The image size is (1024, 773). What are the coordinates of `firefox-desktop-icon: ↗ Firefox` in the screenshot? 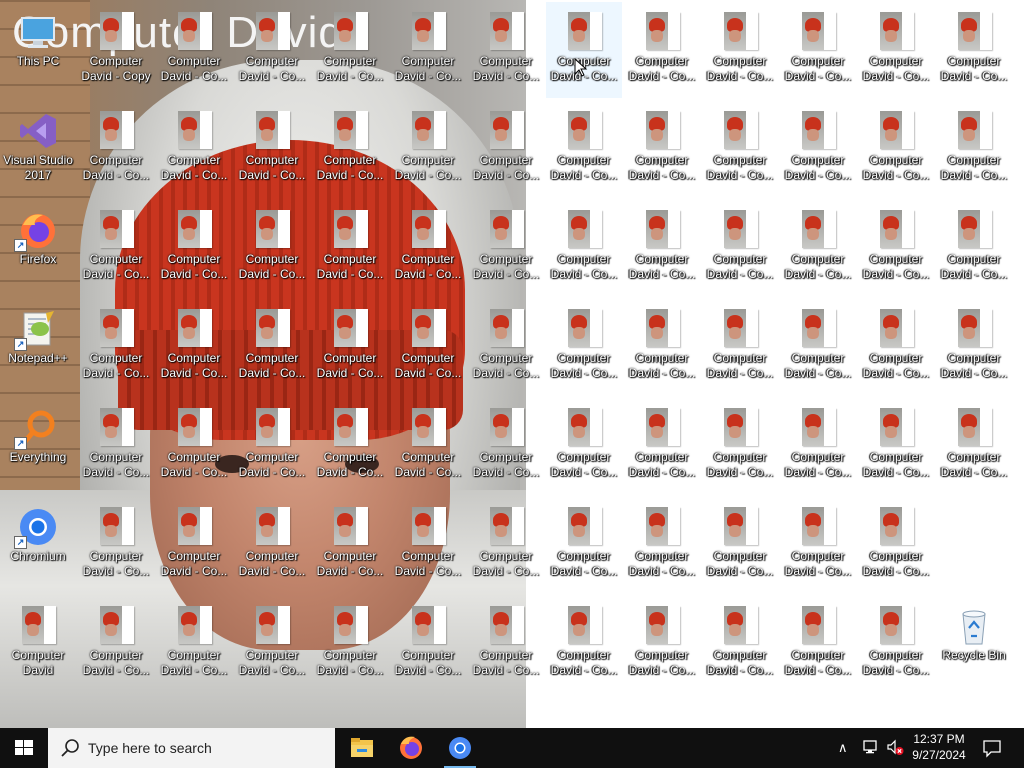 It's located at (38, 248).